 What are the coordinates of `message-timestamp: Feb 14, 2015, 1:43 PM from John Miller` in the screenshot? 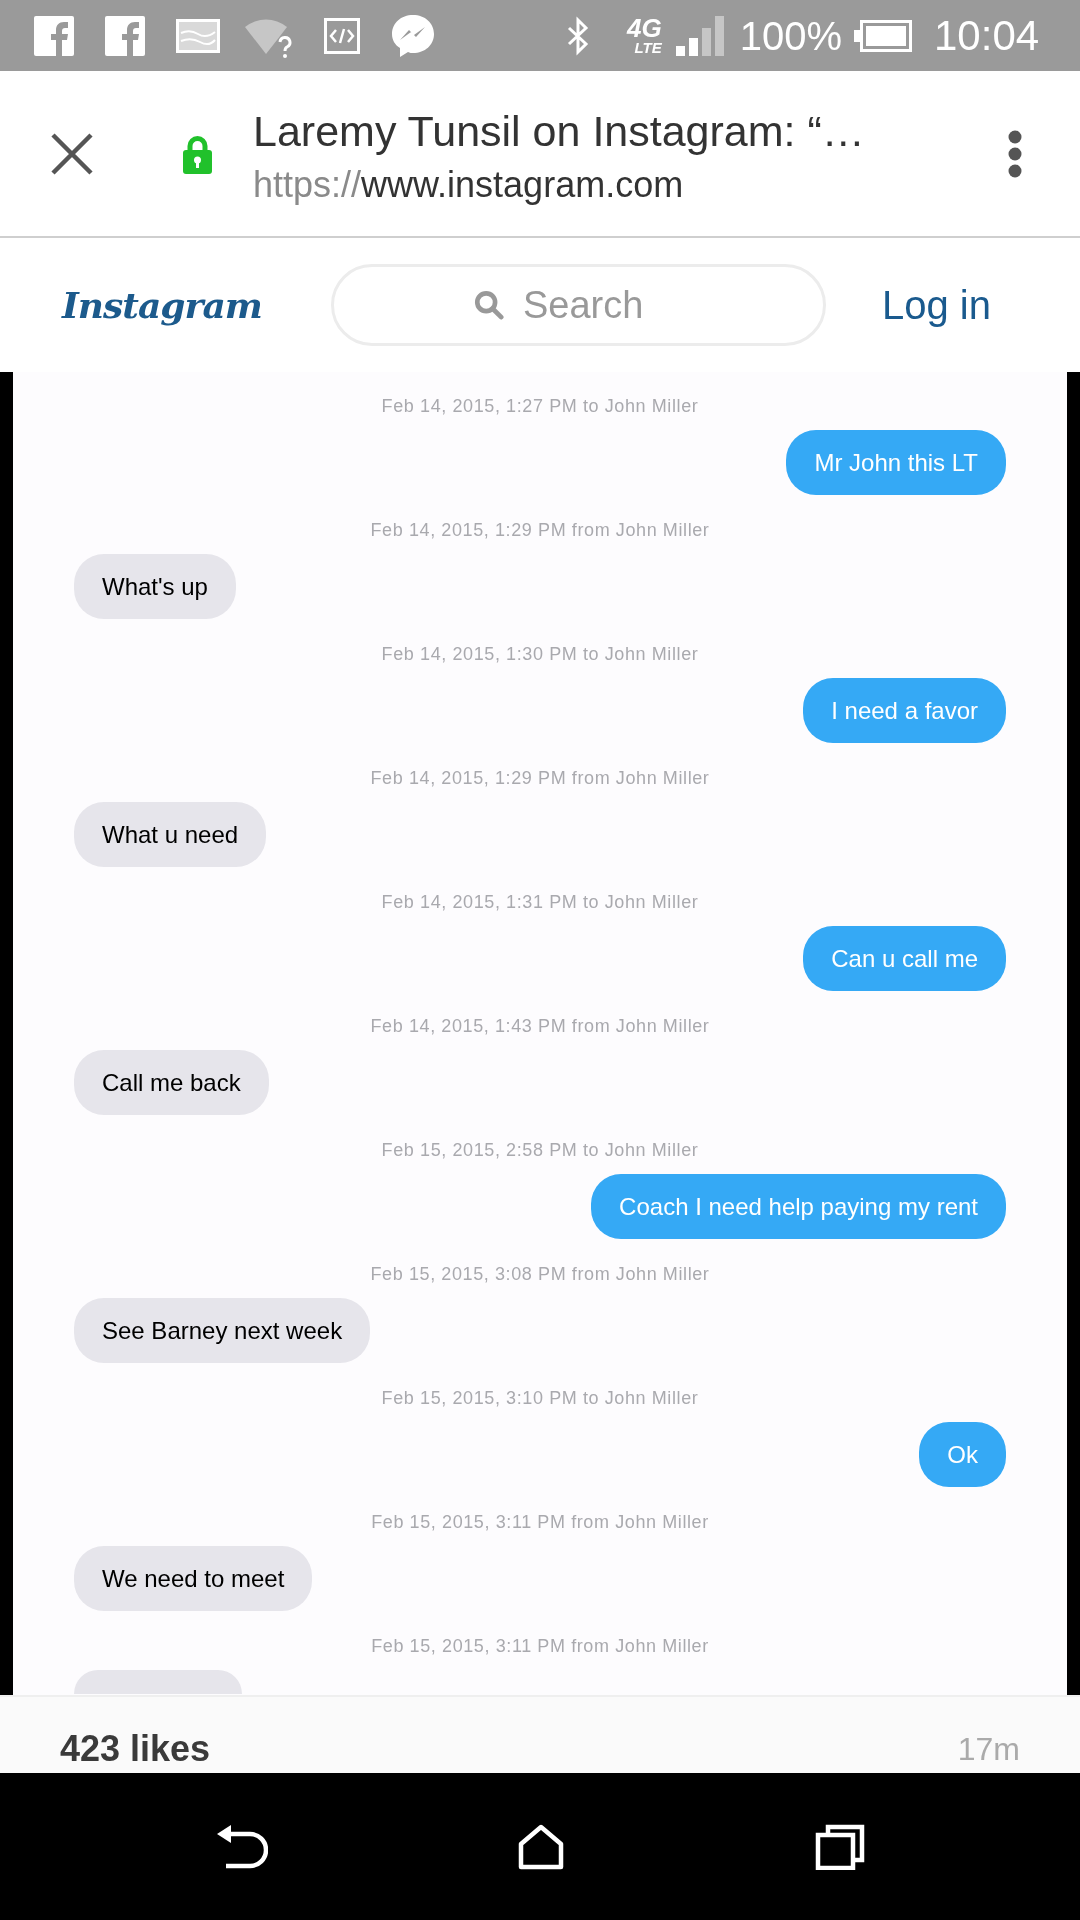 It's located at (540, 1026).